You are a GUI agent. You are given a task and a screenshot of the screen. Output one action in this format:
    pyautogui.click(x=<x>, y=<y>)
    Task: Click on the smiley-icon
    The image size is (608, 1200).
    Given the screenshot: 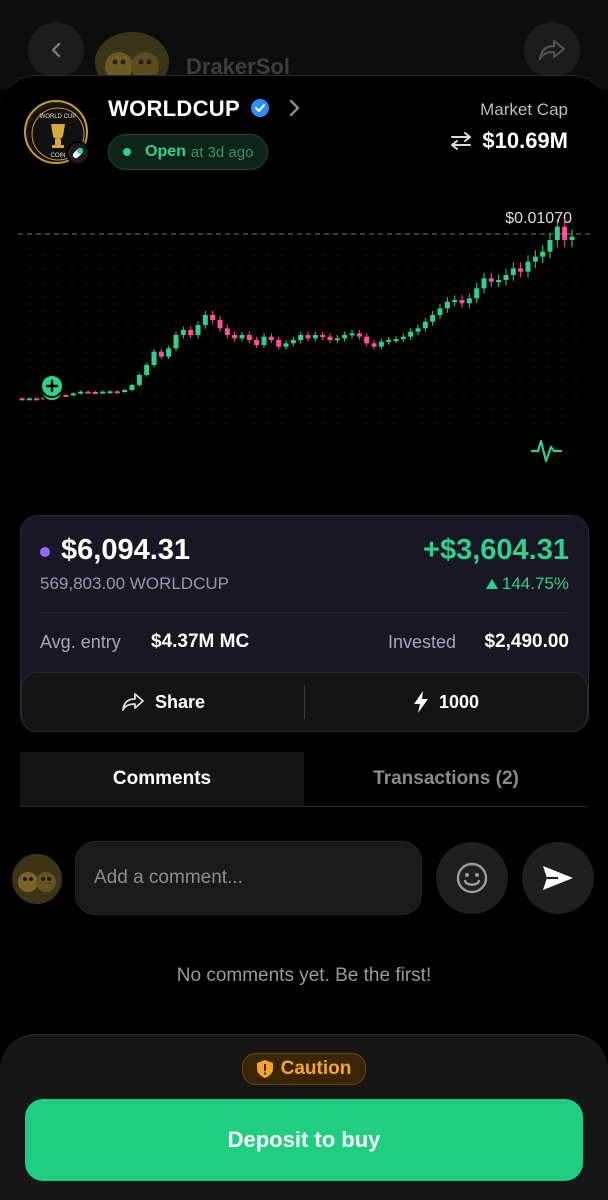 What is the action you would take?
    pyautogui.click(x=472, y=878)
    